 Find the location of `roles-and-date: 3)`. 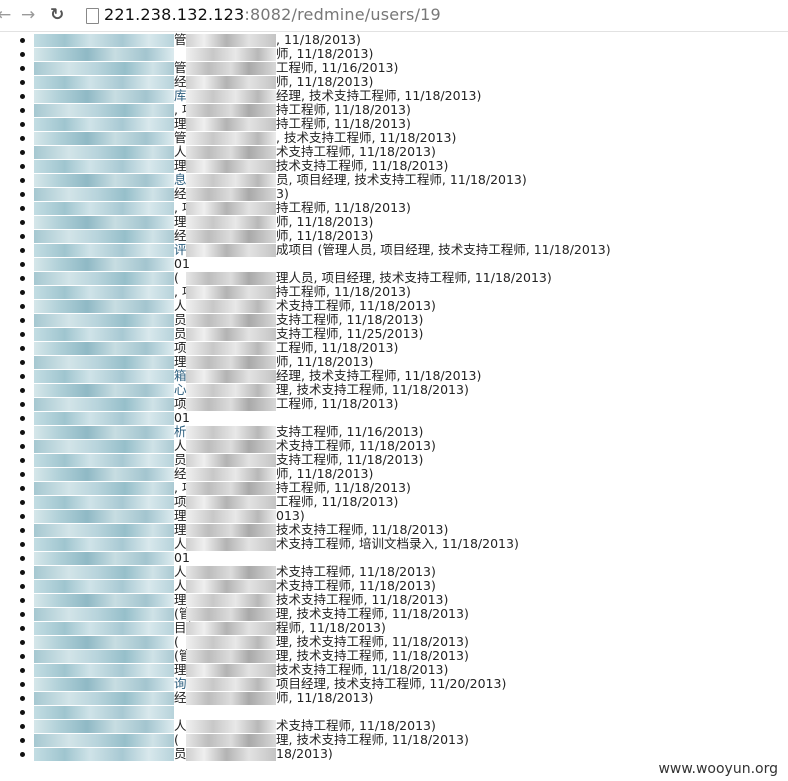

roles-and-date: 3) is located at coordinates (282, 193).